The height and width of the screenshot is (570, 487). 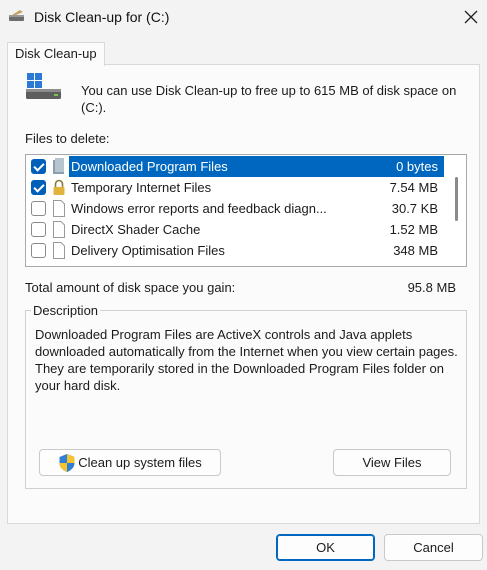 What do you see at coordinates (236, 229) in the screenshot?
I see `file-row-directx-shader-cache: DirectX Shader Cache 1.52 MB` at bounding box center [236, 229].